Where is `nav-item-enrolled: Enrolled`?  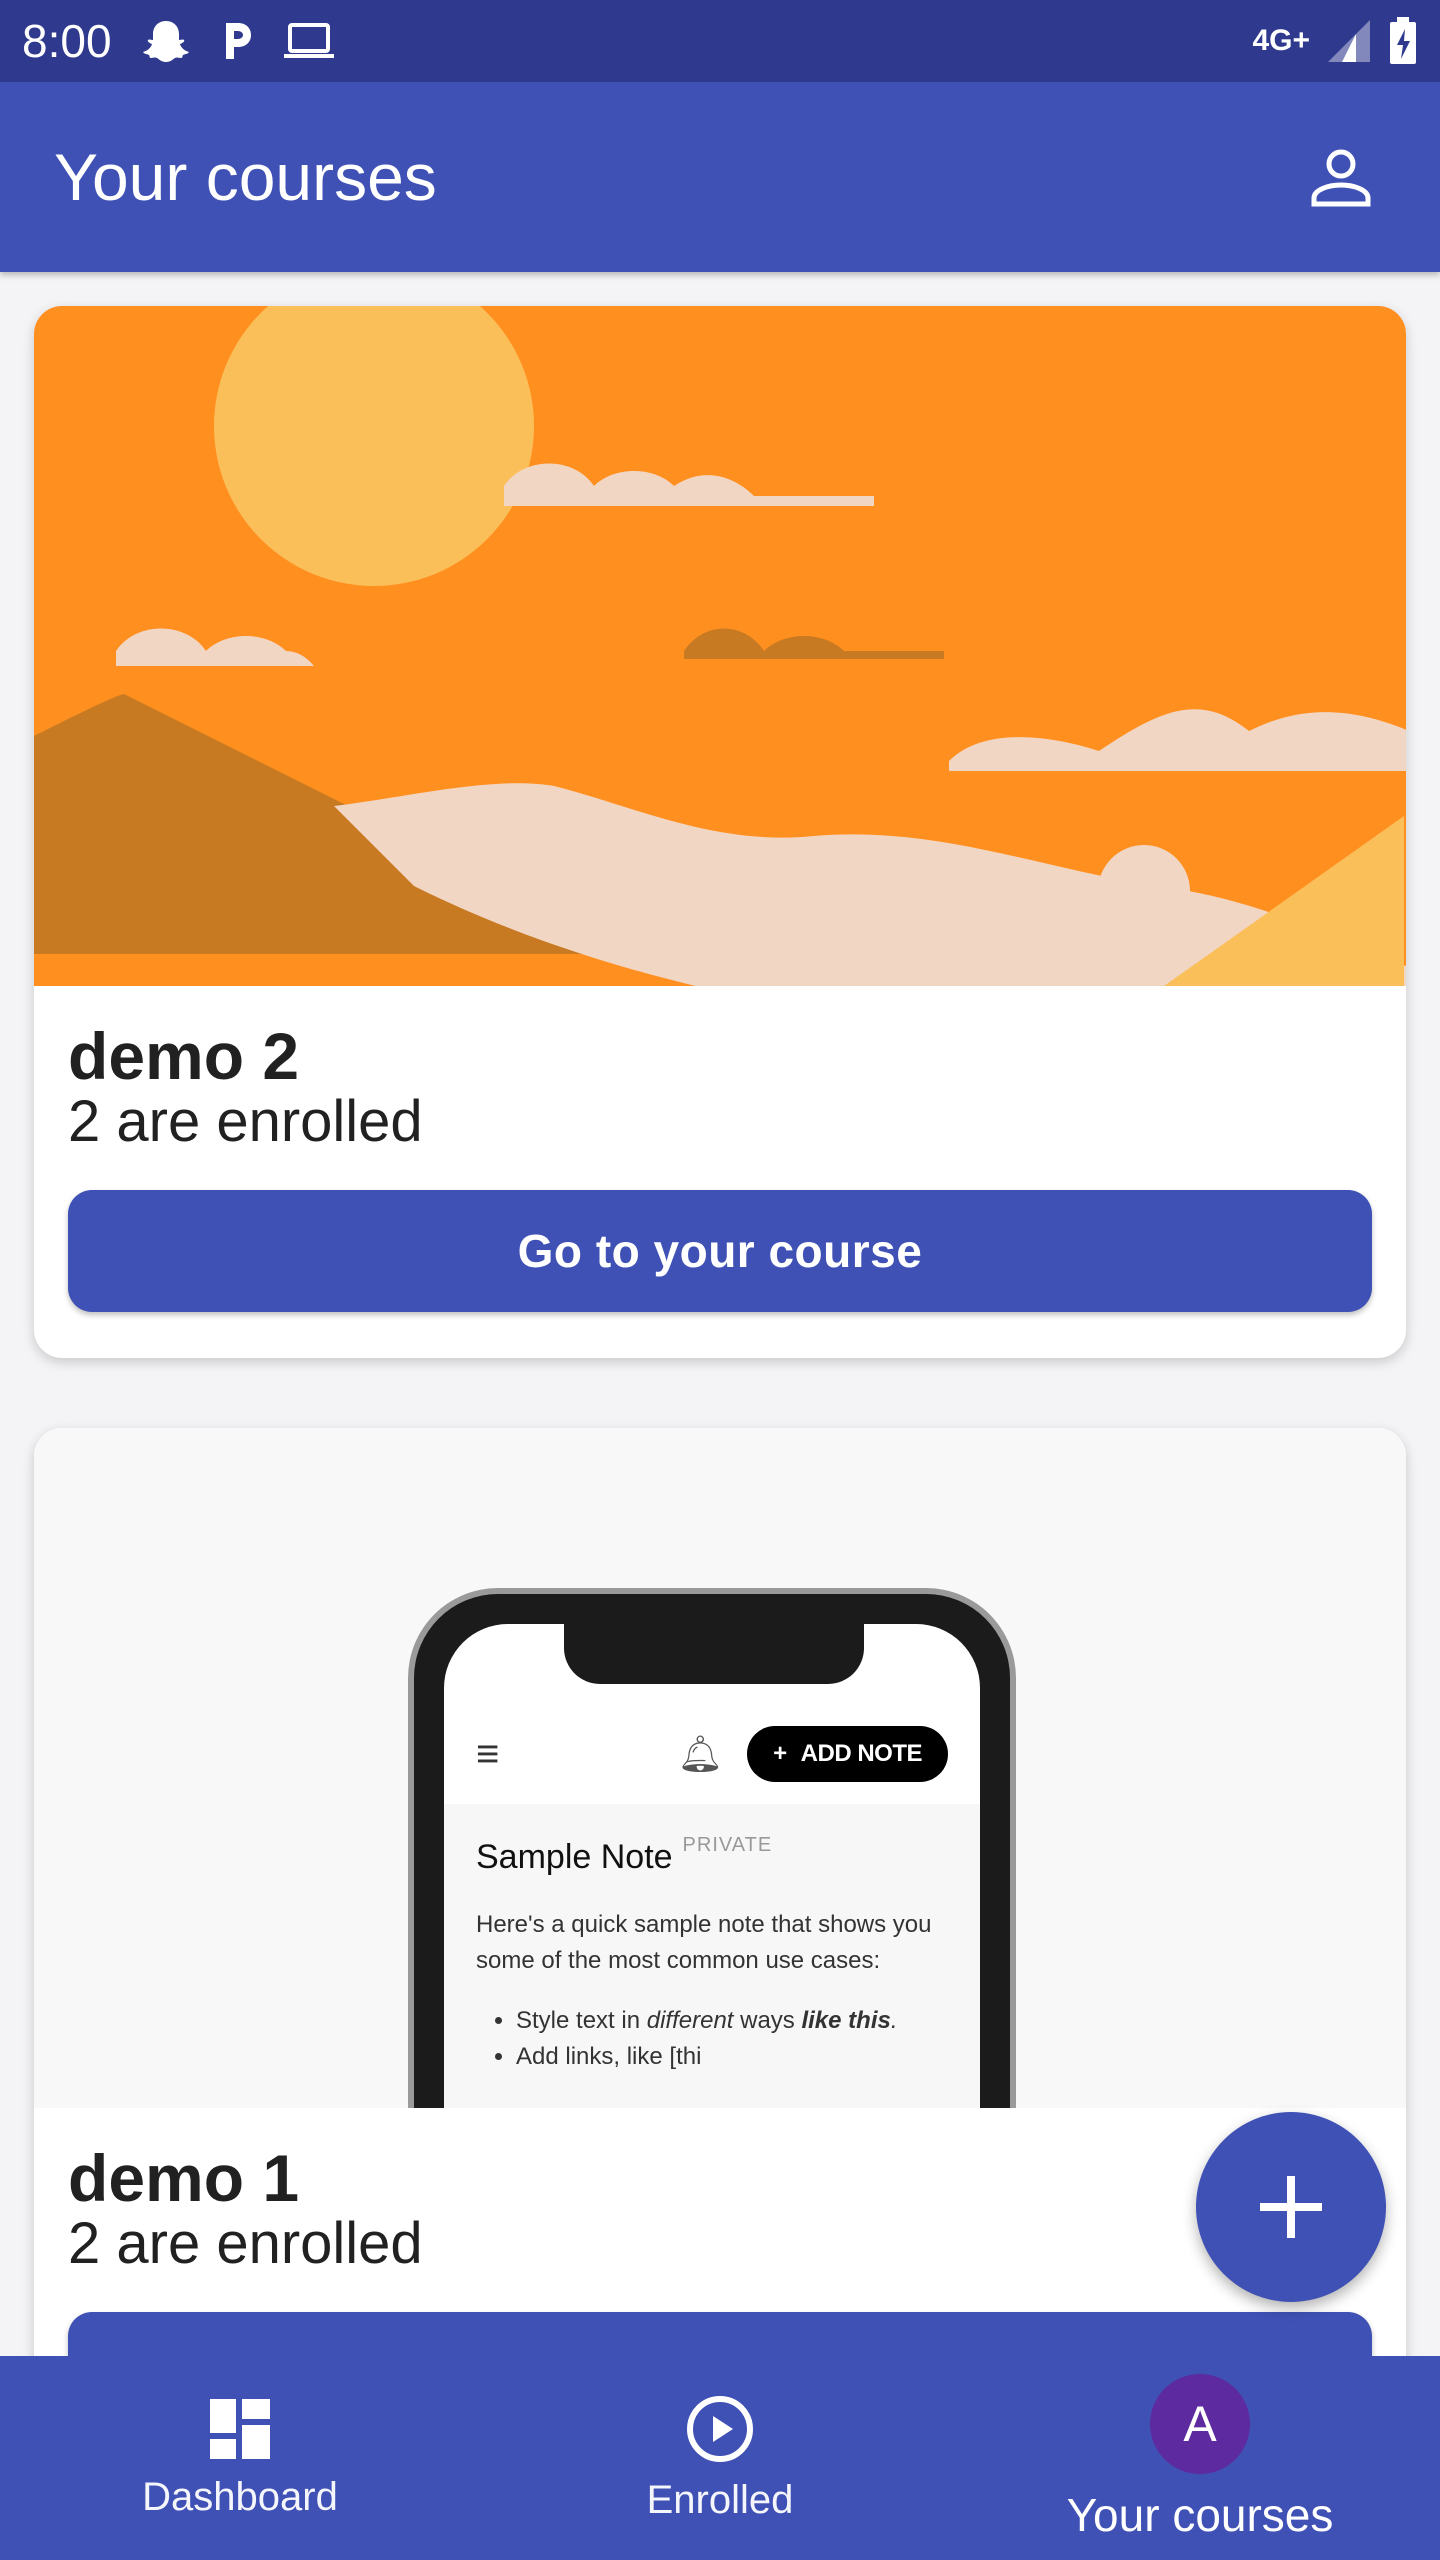 nav-item-enrolled: Enrolled is located at coordinates (720, 2458).